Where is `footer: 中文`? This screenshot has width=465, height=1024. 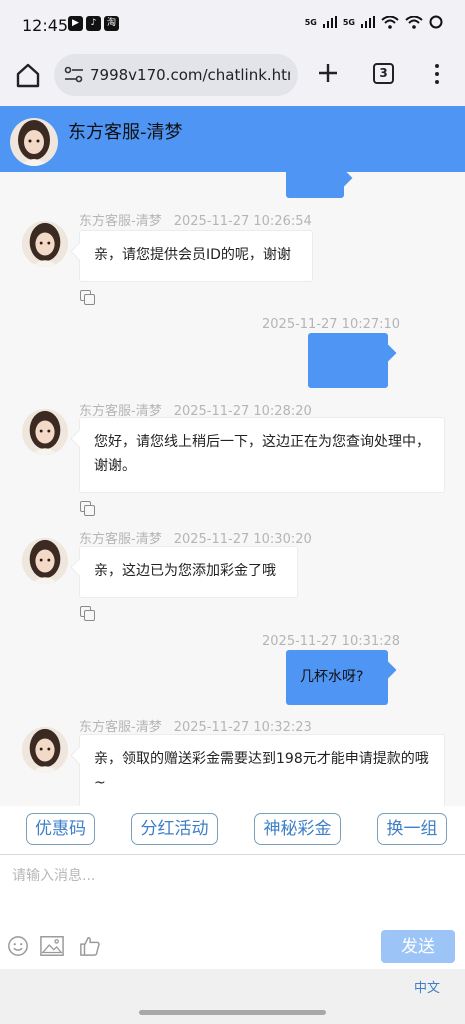
footer: 中文 is located at coordinates (232, 996).